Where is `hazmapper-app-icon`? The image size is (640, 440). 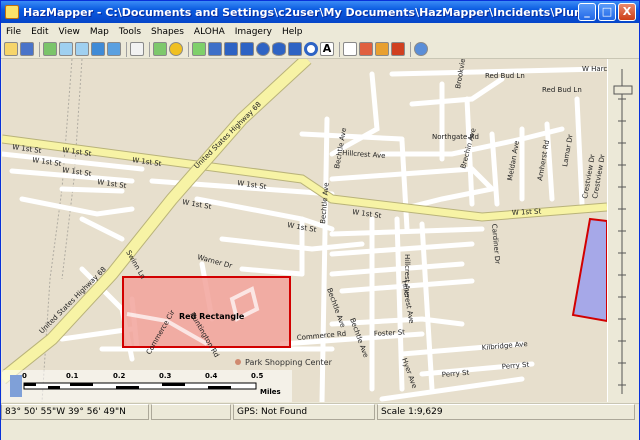 hazmapper-app-icon is located at coordinates (12, 12).